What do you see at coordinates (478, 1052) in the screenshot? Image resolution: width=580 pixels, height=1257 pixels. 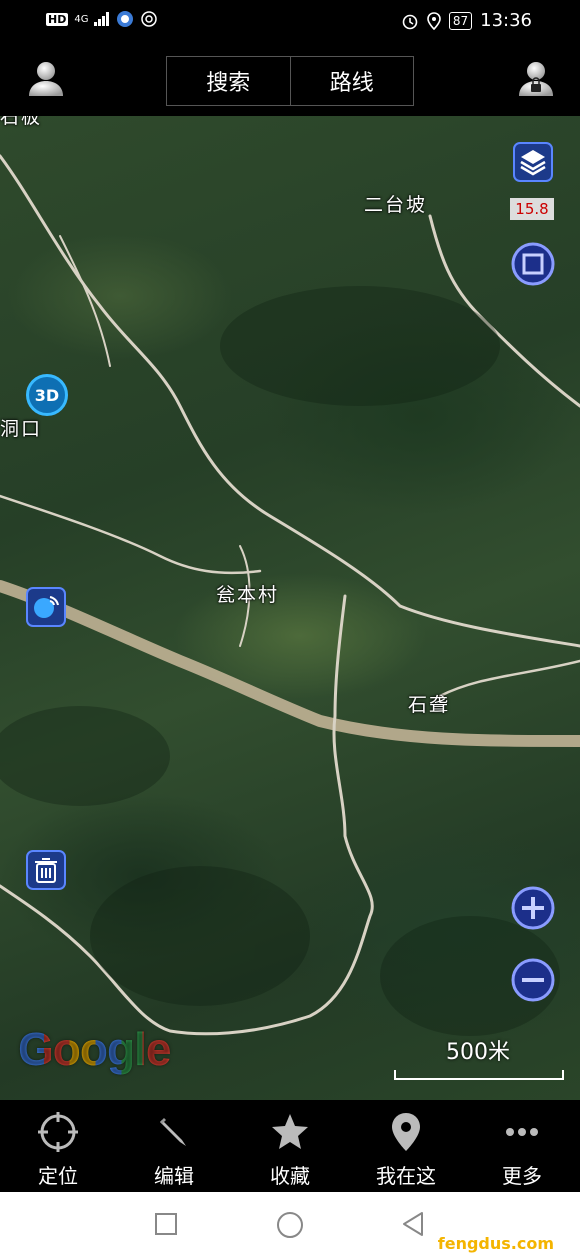 I see `scale-label: 500米` at bounding box center [478, 1052].